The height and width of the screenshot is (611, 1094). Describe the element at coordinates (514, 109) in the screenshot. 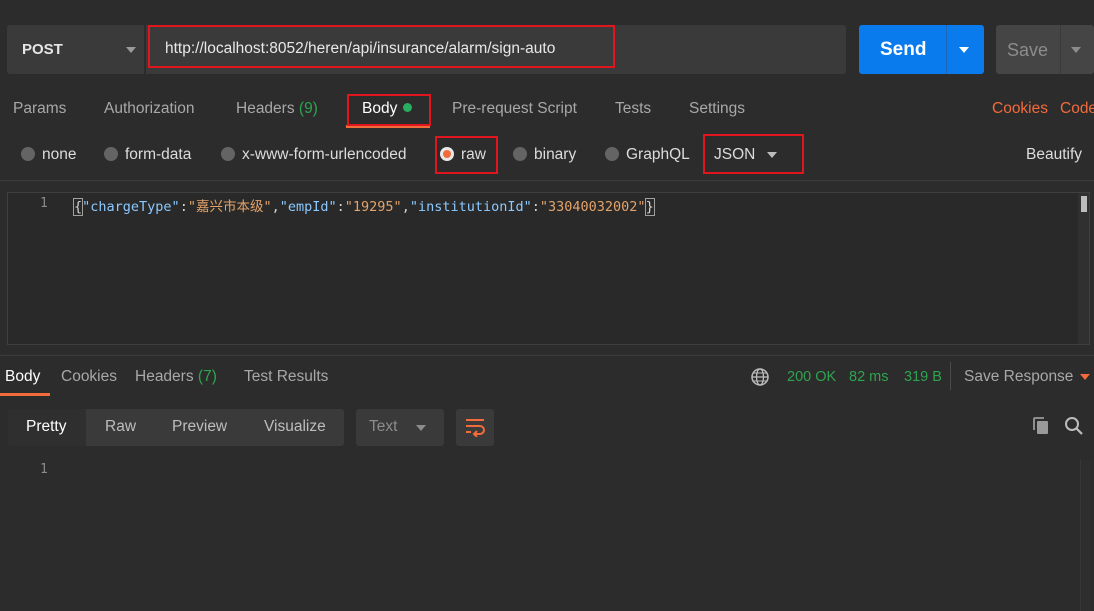

I see `tab-prerequest-script: Pre-request Script` at that location.